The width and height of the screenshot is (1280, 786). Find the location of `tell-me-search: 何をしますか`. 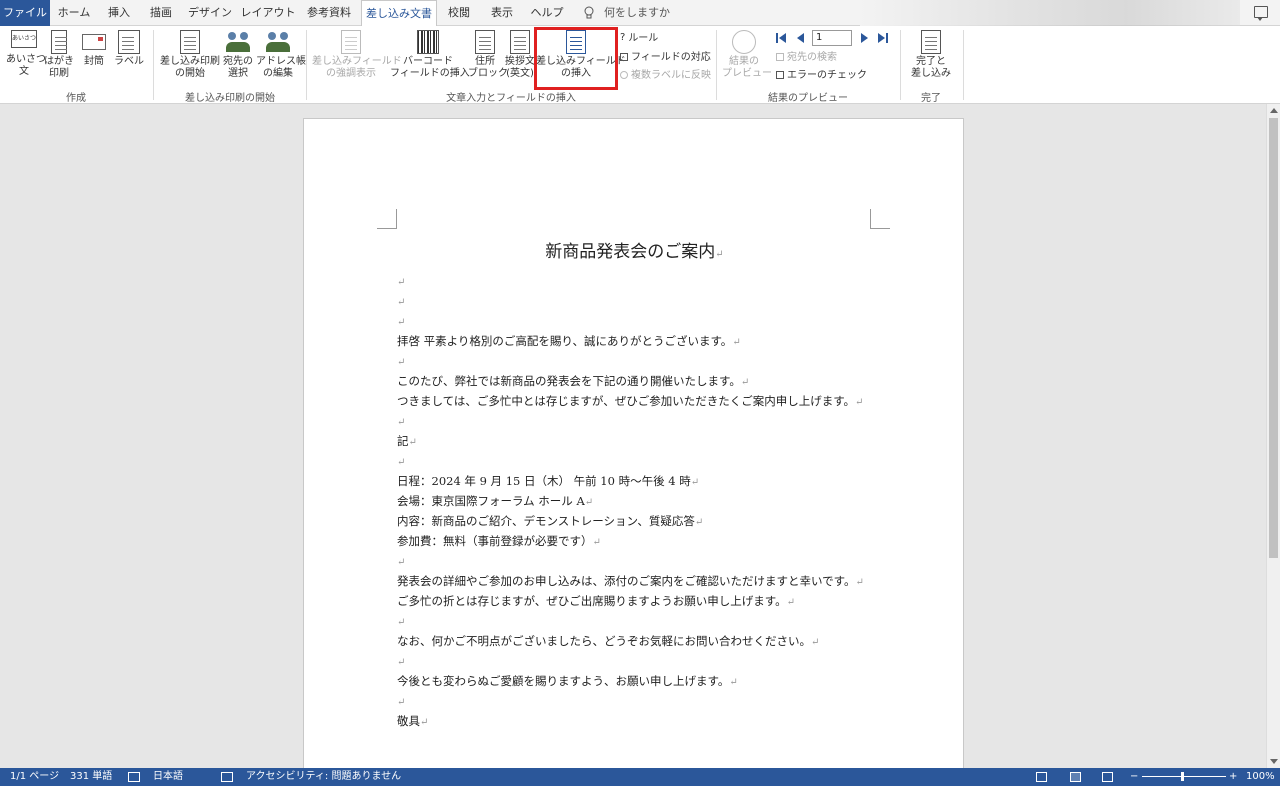

tell-me-search: 何をしますか is located at coordinates (637, 13).